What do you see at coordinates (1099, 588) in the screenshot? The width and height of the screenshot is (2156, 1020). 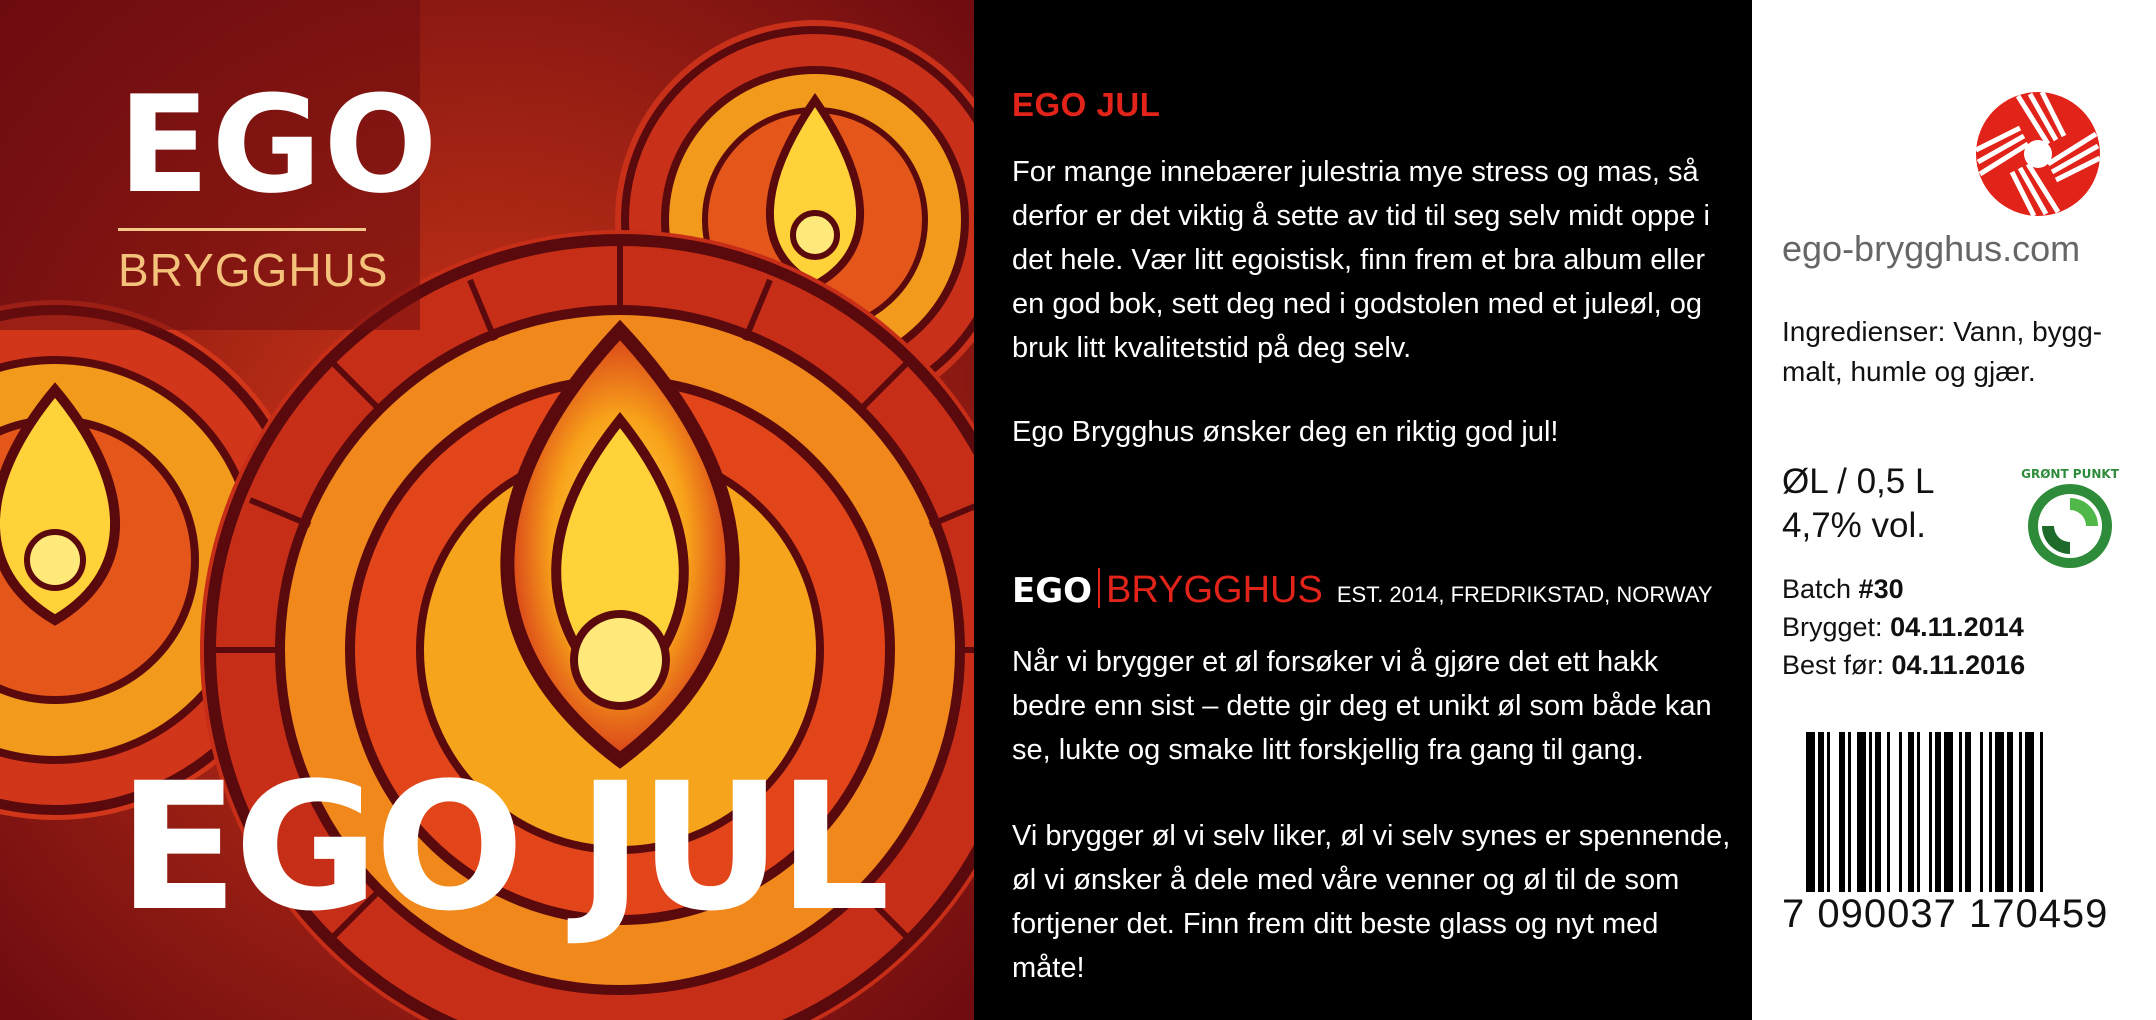 I see `brandline-divider` at bounding box center [1099, 588].